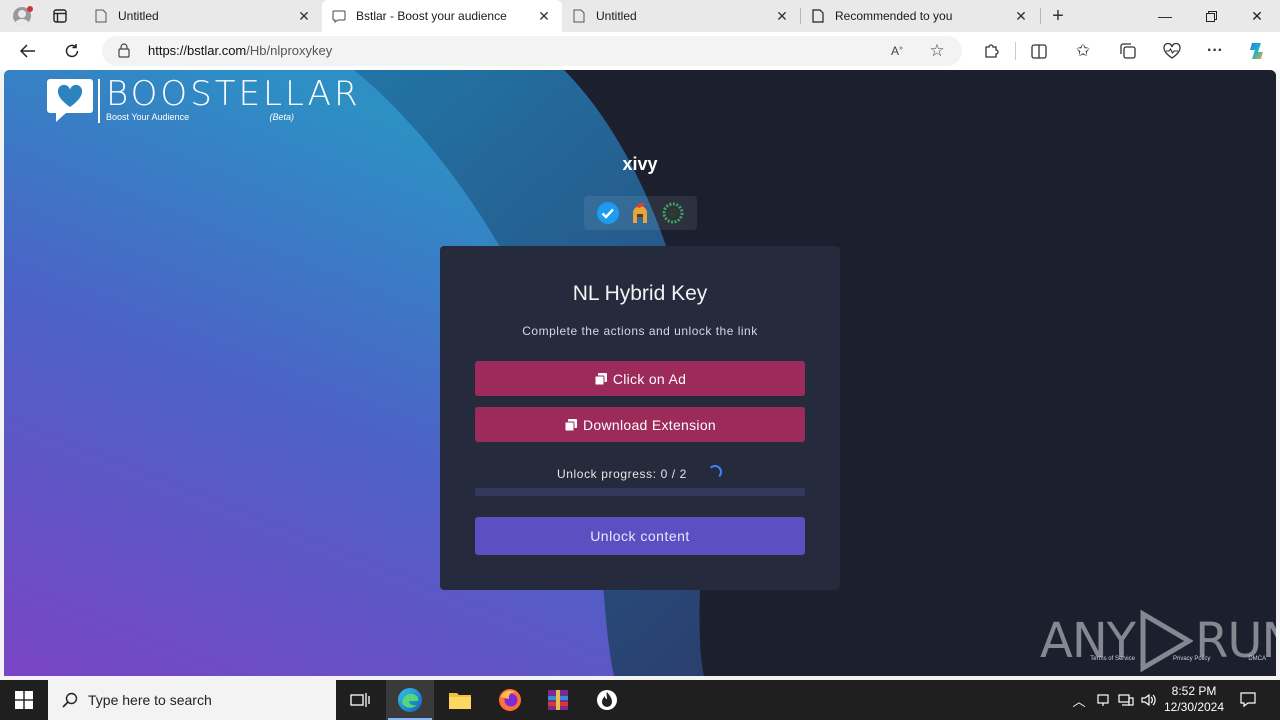  I want to click on anyrun-watermark: ANY RUN, so click(1158, 641).